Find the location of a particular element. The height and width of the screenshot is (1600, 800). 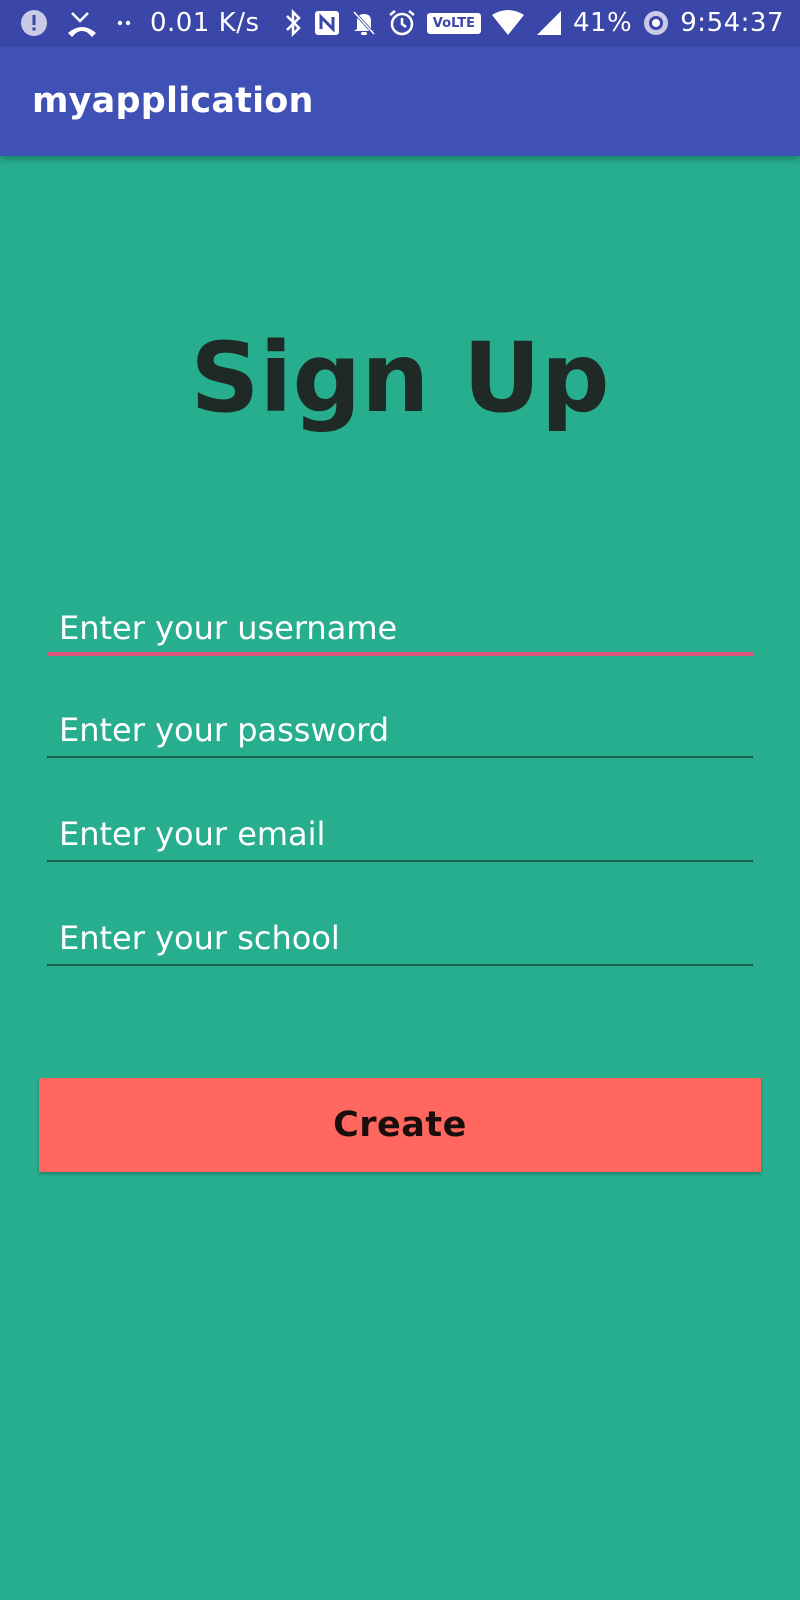

clock: 9:54:37 is located at coordinates (732, 23).